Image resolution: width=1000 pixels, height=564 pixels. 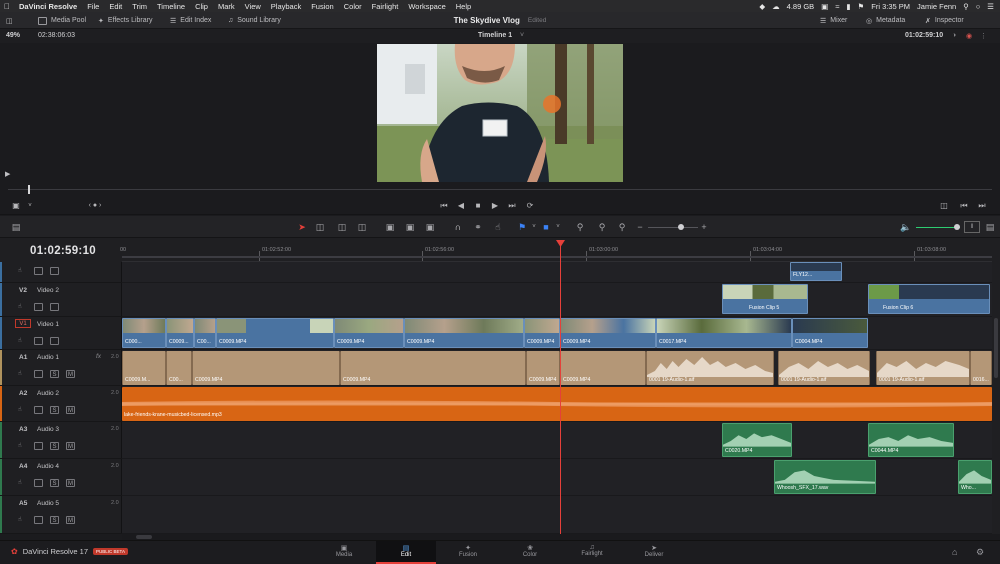 What do you see at coordinates (7, 174) in the screenshot?
I see `viewer-options-icon: ▶` at bounding box center [7, 174].